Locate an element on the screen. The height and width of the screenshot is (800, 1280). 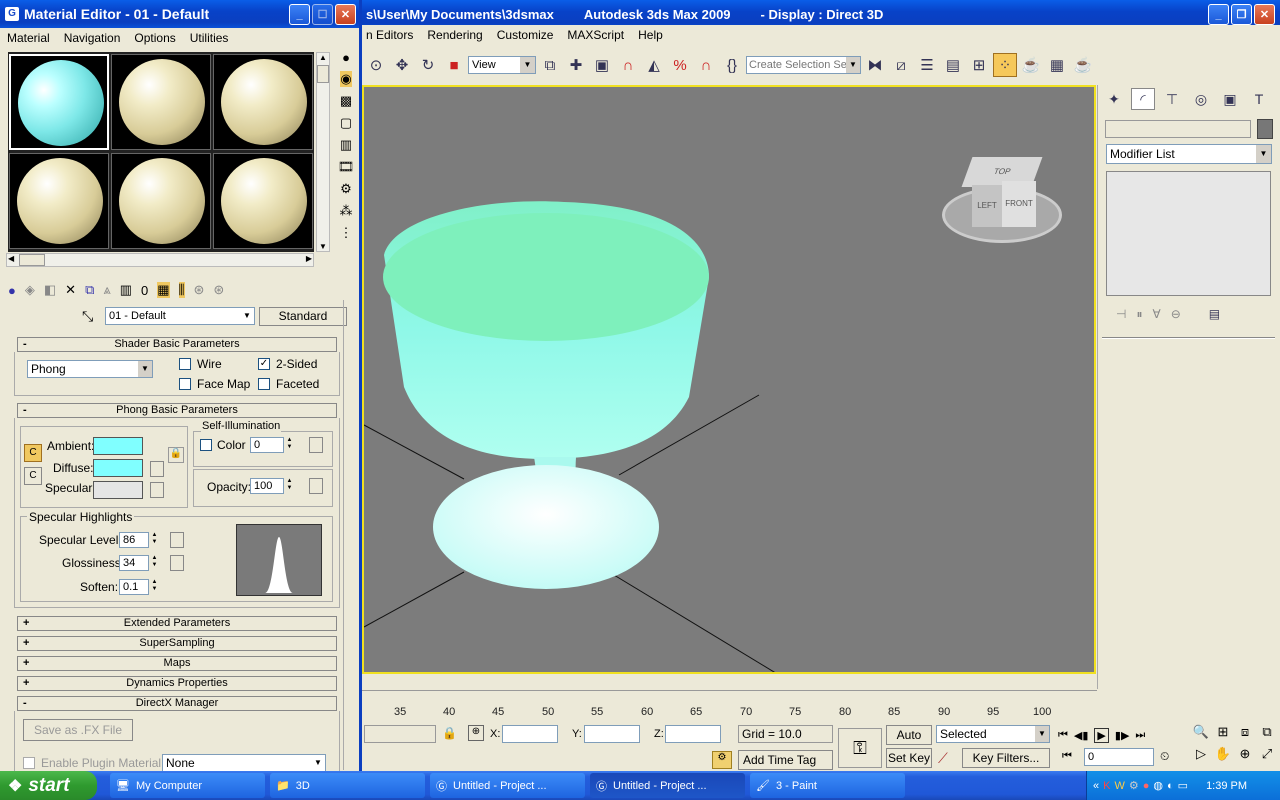
specular-color-swatch is located at coordinates (118, 490).